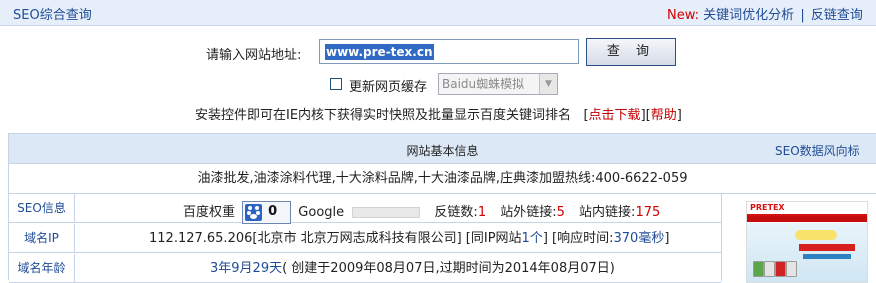  What do you see at coordinates (383, 115) in the screenshot?
I see `plugin-notice-text: 安装控件即可在IE内核下获得实时快照及批量显示百度关键词排名` at bounding box center [383, 115].